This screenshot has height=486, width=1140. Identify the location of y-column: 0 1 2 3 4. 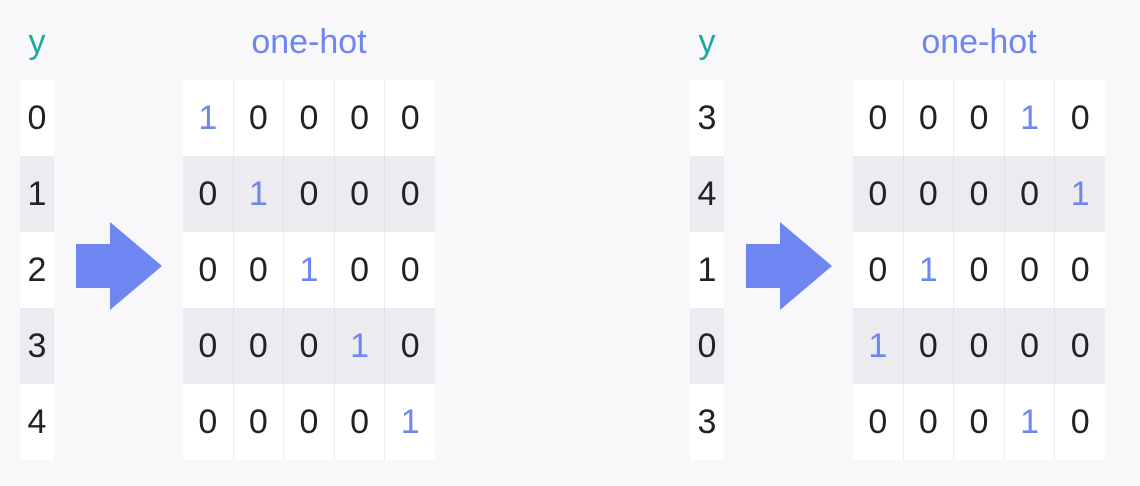
(37, 270).